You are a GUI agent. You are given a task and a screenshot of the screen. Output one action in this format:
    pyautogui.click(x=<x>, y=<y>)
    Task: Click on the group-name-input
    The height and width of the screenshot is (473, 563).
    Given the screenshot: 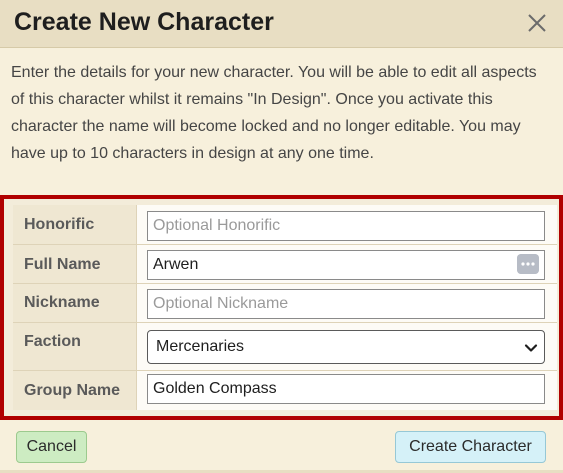 What is the action you would take?
    pyautogui.click(x=346, y=389)
    